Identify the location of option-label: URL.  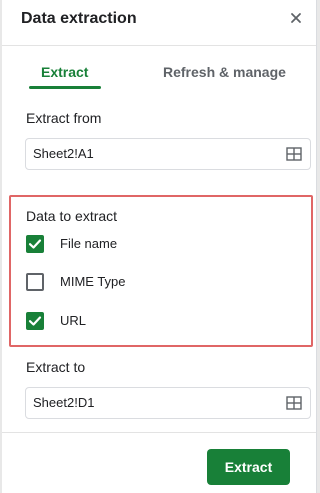
(73, 320).